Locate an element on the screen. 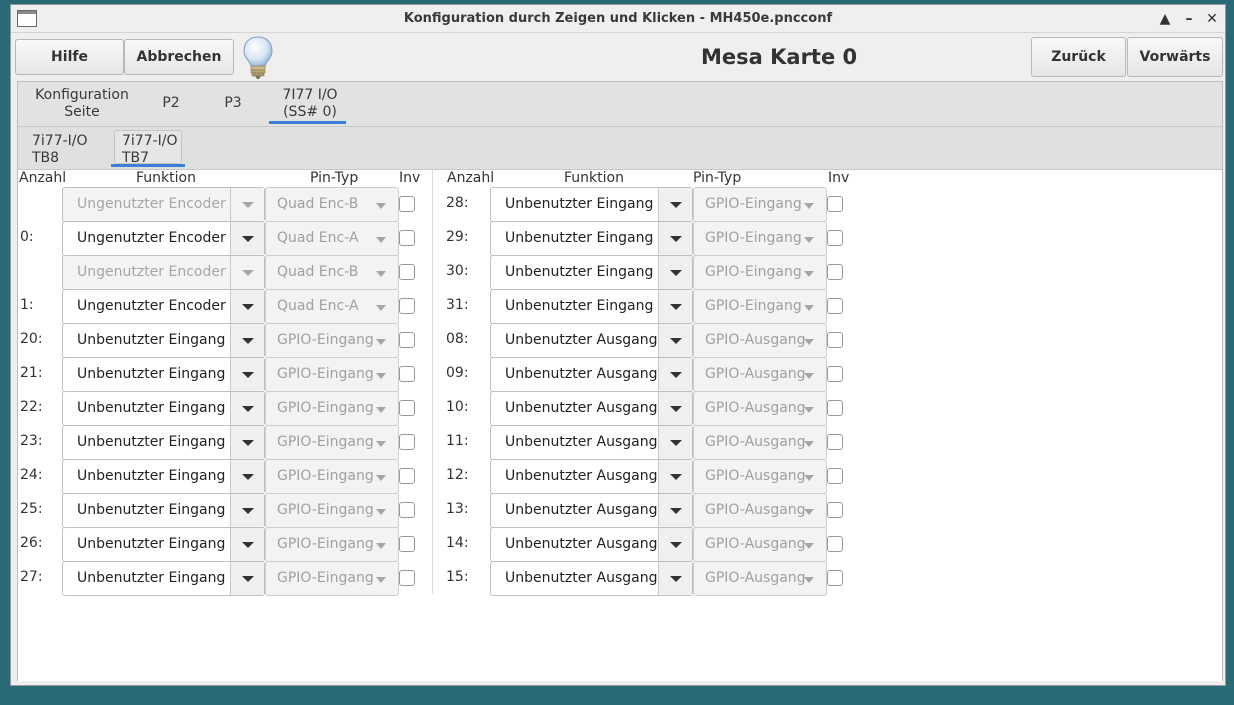 Image resolution: width=1234 pixels, height=705 pixels. tab-7i77-io: 7I77 I/O (SS# 0) is located at coordinates (310, 104).